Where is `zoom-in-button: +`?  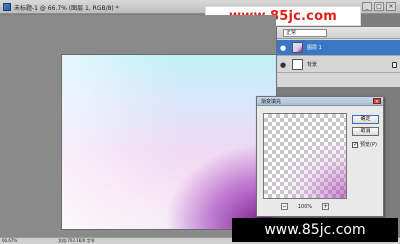
zoom-in-button: + is located at coordinates (326, 206).